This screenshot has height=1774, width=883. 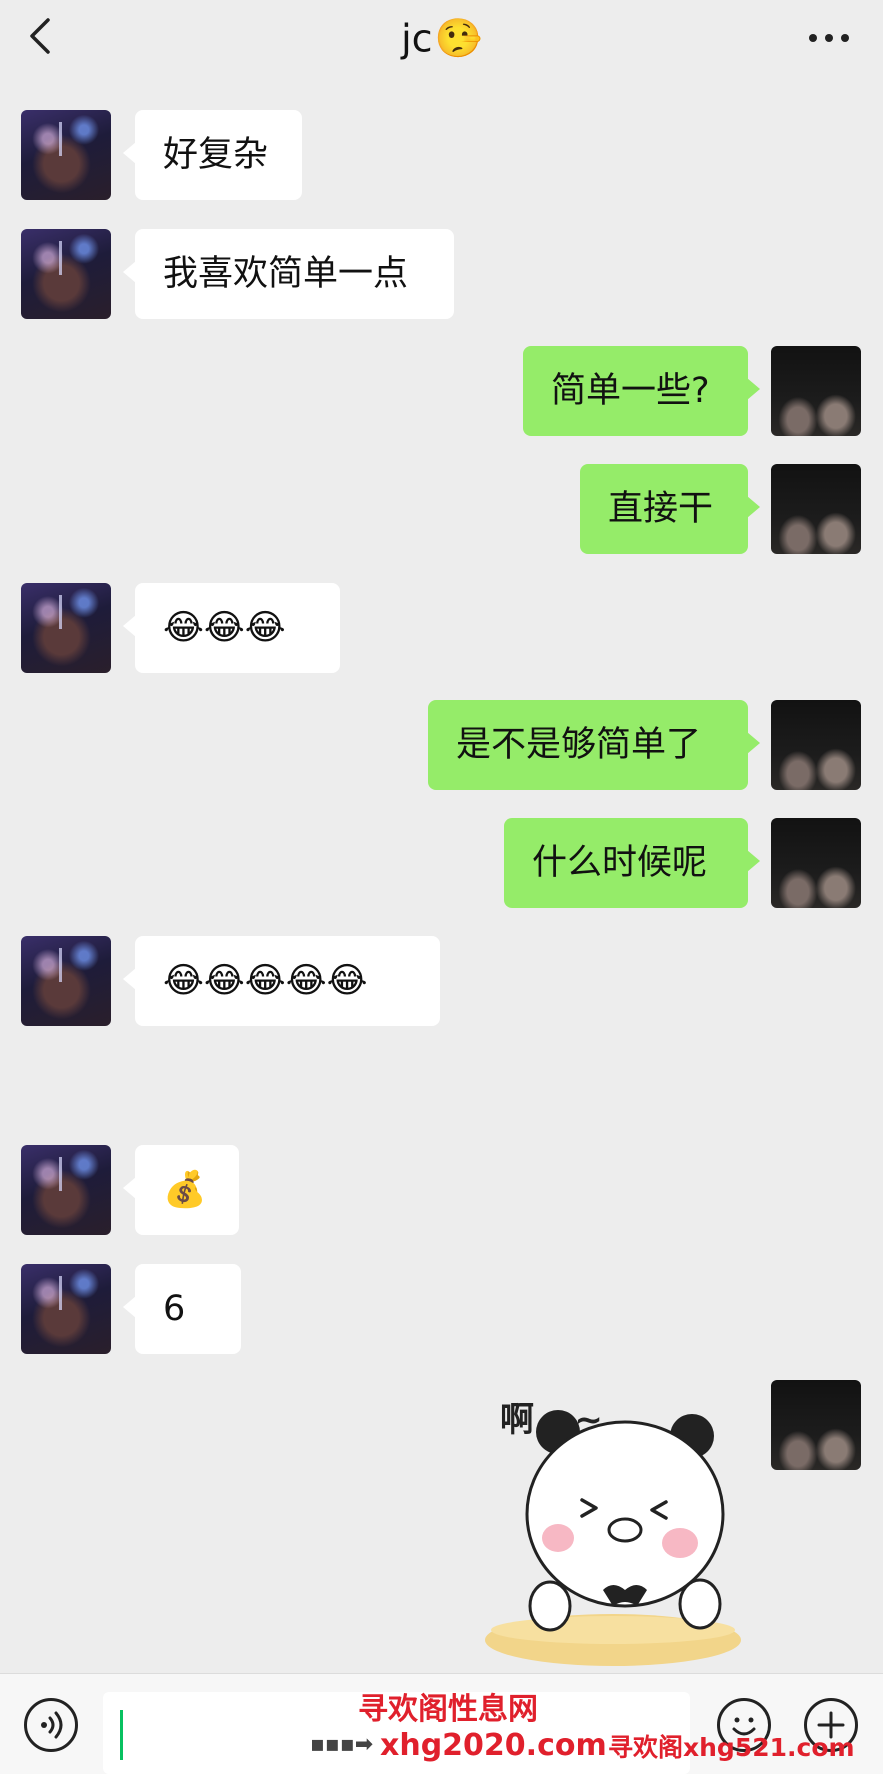 I want to click on message-bubble: 😂😂😂😂😂, so click(x=281, y=981).